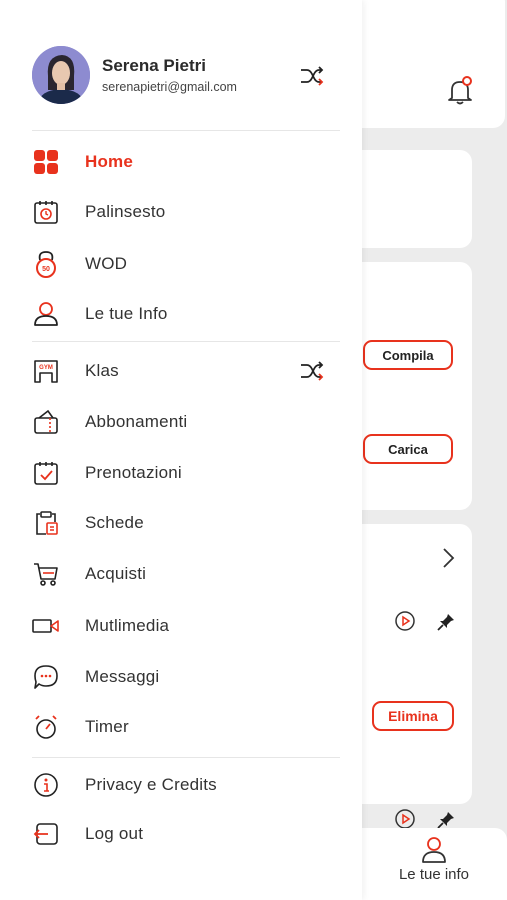  I want to click on calendar-check-icon, so click(46, 473).